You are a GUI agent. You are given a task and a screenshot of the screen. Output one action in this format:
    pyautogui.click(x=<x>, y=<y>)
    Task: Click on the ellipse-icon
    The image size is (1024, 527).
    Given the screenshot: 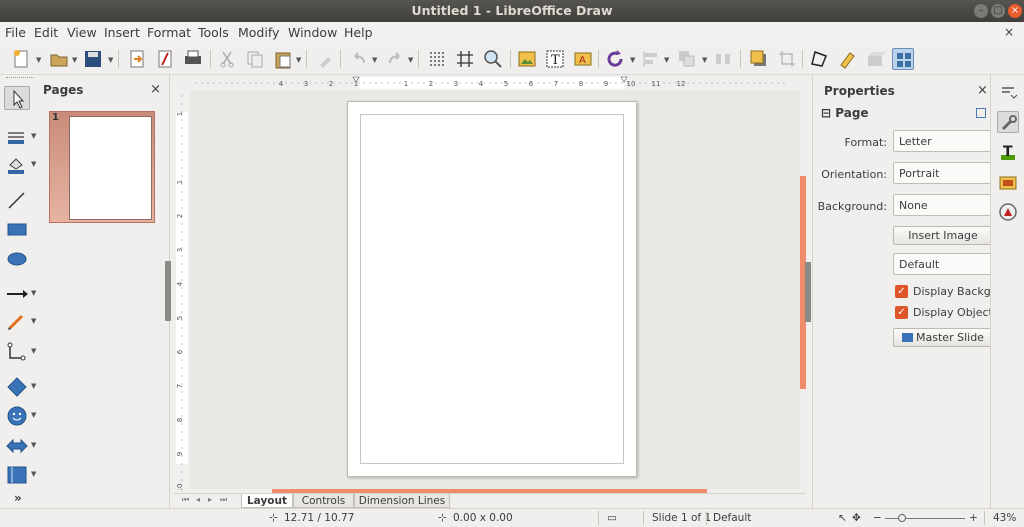 What is the action you would take?
    pyautogui.click(x=17, y=259)
    